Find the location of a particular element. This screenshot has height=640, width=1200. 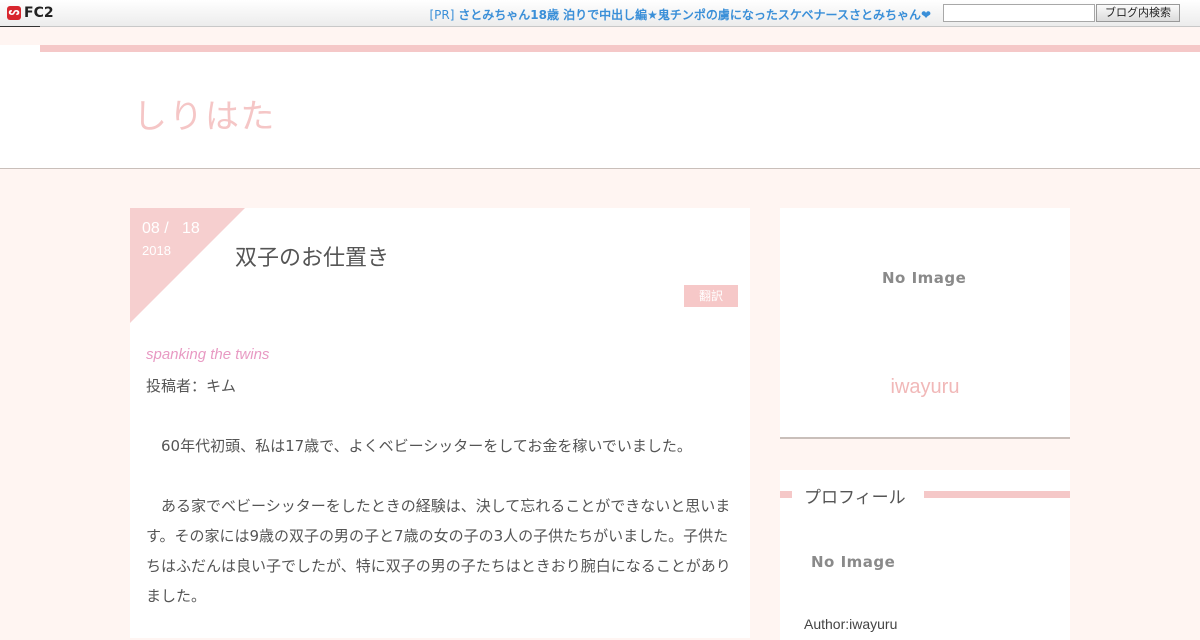

post-paragraph: 60年代初頭、私は17歳で、よくベビーシッターをしてお金を稼いでいました。 is located at coordinates (419, 446).